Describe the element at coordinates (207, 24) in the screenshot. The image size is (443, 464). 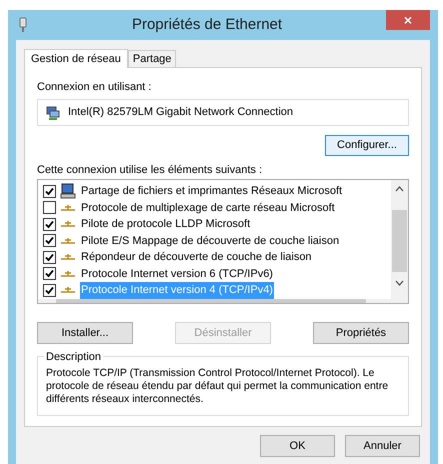
I see `window-title: Propriétés de Ethernet` at that location.